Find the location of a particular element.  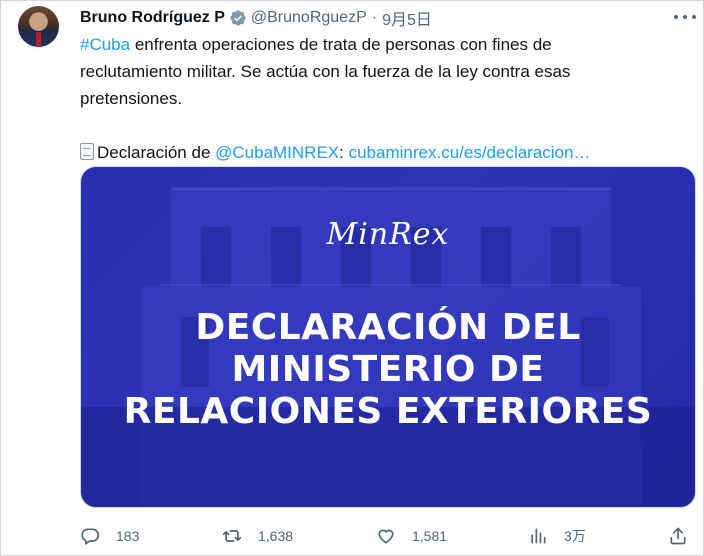

retweet-count: 1,638 is located at coordinates (276, 536).